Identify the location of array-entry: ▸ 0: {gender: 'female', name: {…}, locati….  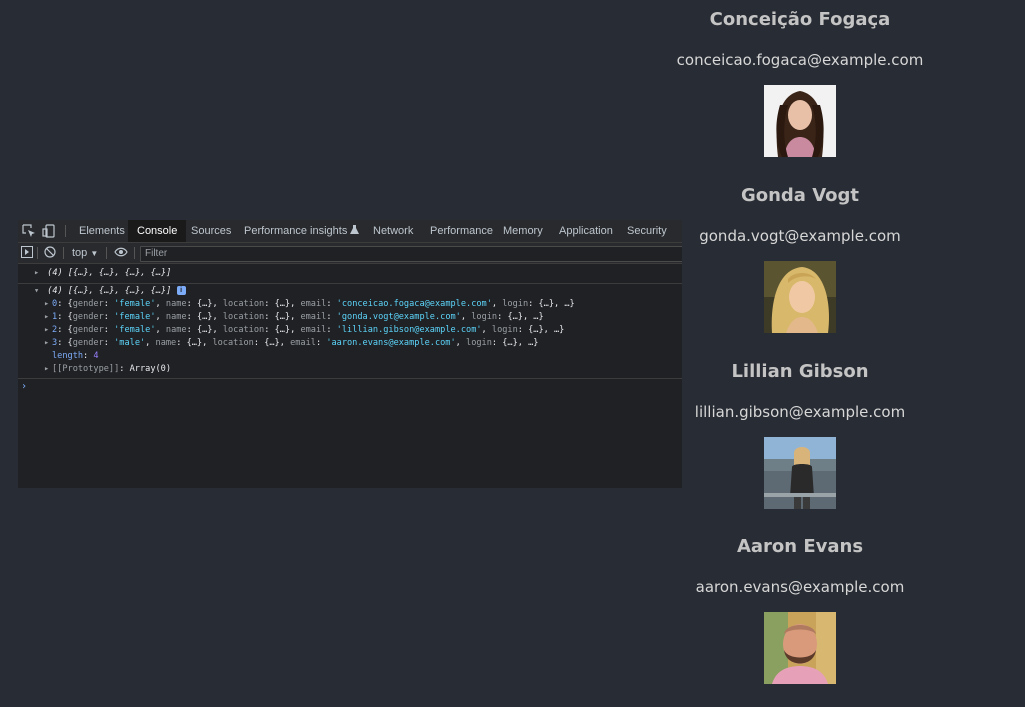
(363, 304).